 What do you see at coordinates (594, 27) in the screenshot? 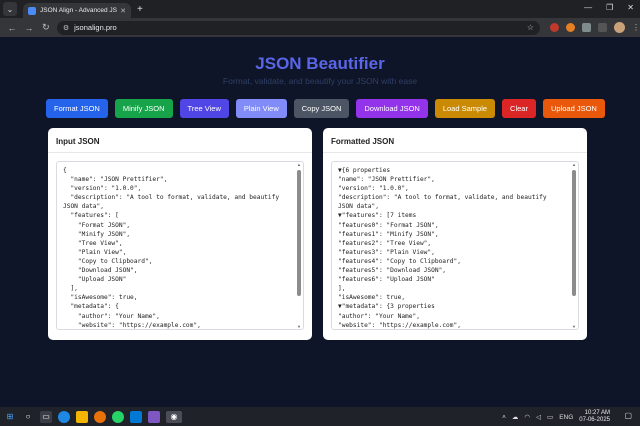
I see `extensions-area: ⋮` at bounding box center [594, 27].